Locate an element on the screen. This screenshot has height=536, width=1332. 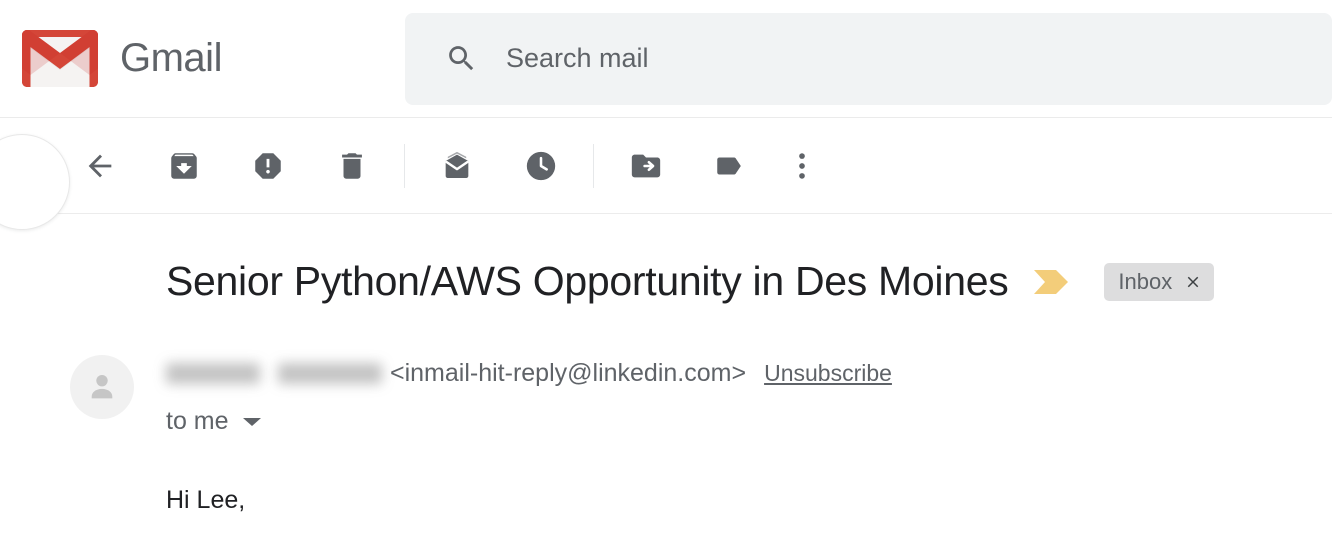
move-to-button is located at coordinates (646, 166).